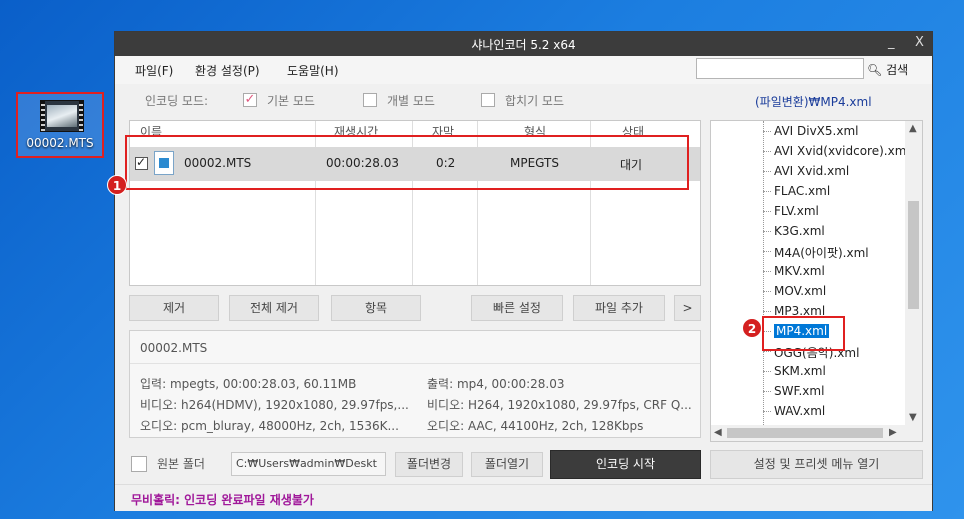 This screenshot has height=519, width=964. Describe the element at coordinates (62, 116) in the screenshot. I see `video-thumbnail-icon` at that location.